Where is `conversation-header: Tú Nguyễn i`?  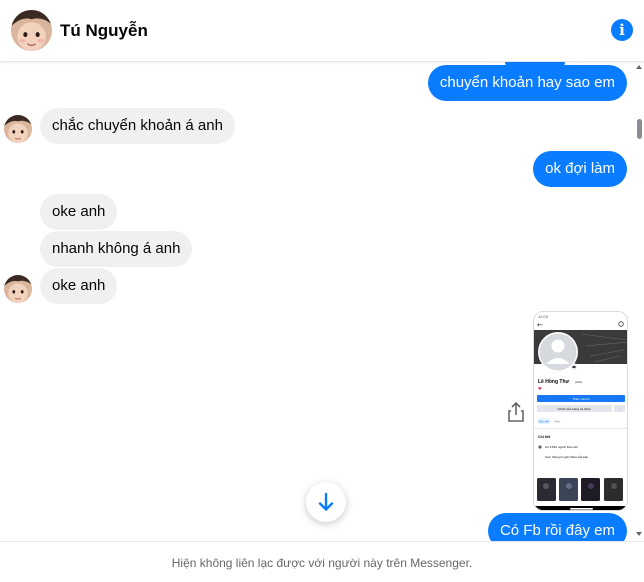
conversation-header: Tú Nguyễn i is located at coordinates (322, 31).